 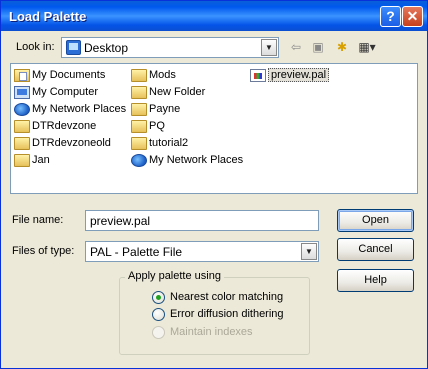 I want to click on window-title: Load Palette, so click(x=48, y=16).